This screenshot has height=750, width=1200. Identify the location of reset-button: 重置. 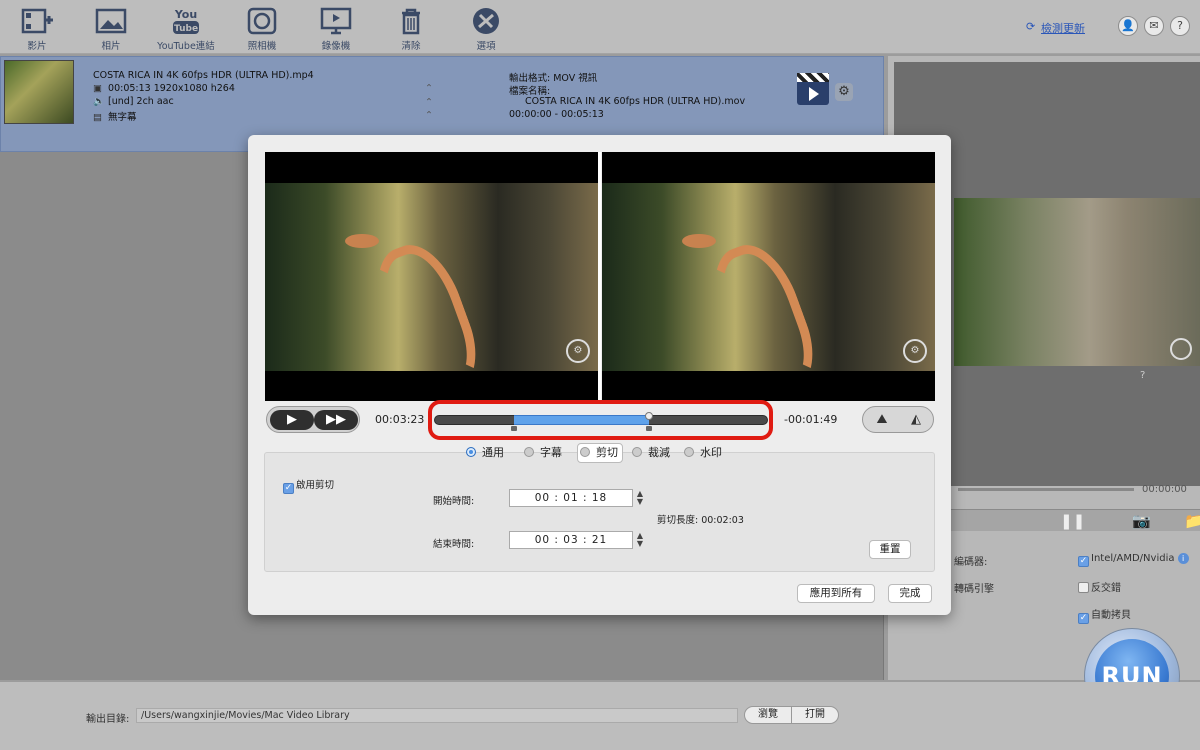
(890, 549).